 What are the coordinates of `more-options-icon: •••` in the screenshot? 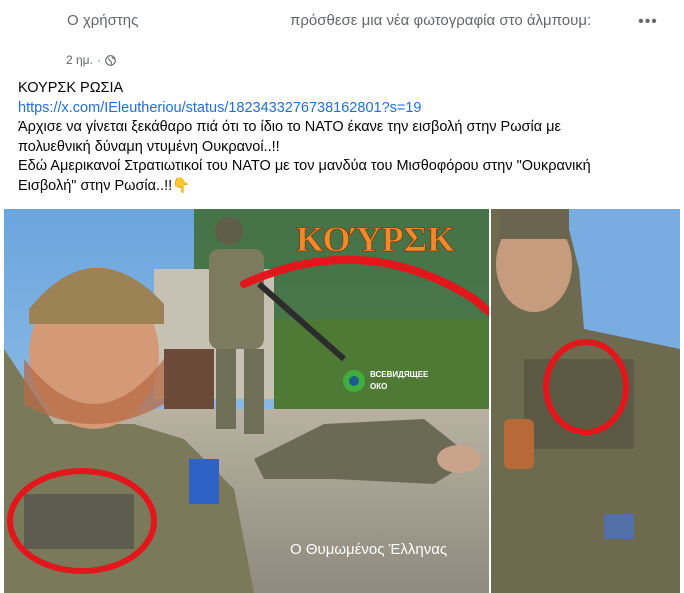 It's located at (648, 22).